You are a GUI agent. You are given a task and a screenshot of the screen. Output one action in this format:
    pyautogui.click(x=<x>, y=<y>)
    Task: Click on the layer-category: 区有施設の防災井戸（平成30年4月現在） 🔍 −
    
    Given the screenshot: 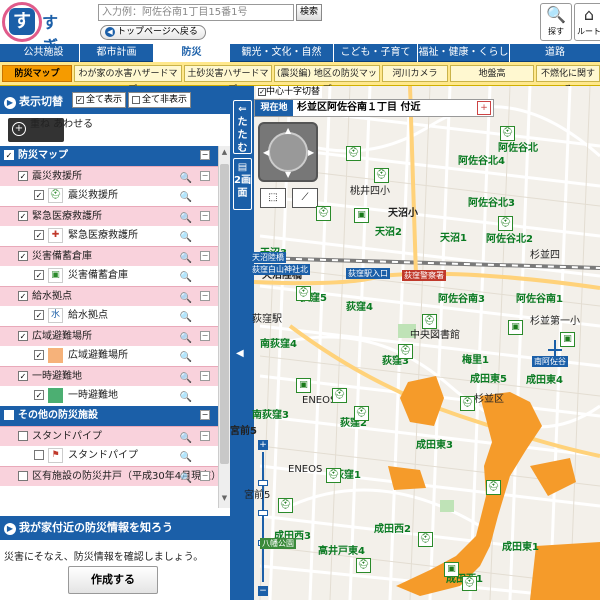 What is the action you would take?
    pyautogui.click(x=109, y=476)
    